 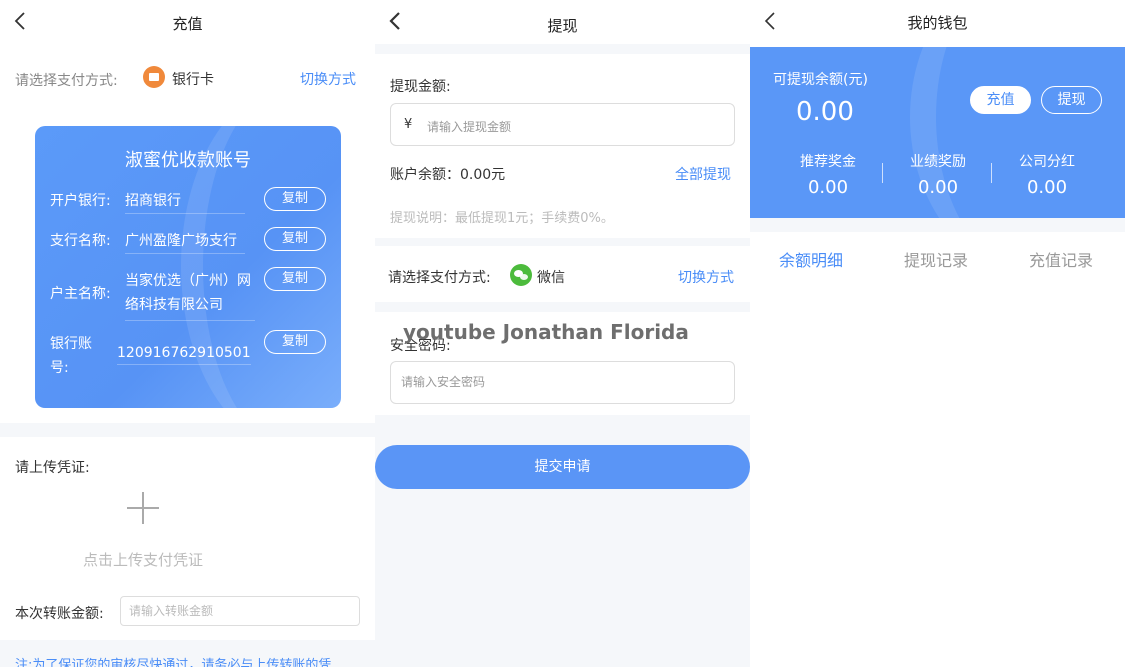 I want to click on copy-account-number-button: 复制, so click(x=295, y=342).